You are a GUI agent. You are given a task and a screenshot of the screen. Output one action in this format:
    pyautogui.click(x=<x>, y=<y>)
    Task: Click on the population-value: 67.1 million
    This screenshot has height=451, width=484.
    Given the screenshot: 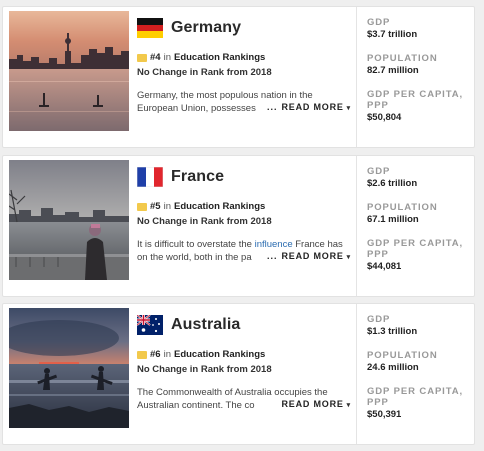 What is the action you would take?
    pyautogui.click(x=393, y=219)
    